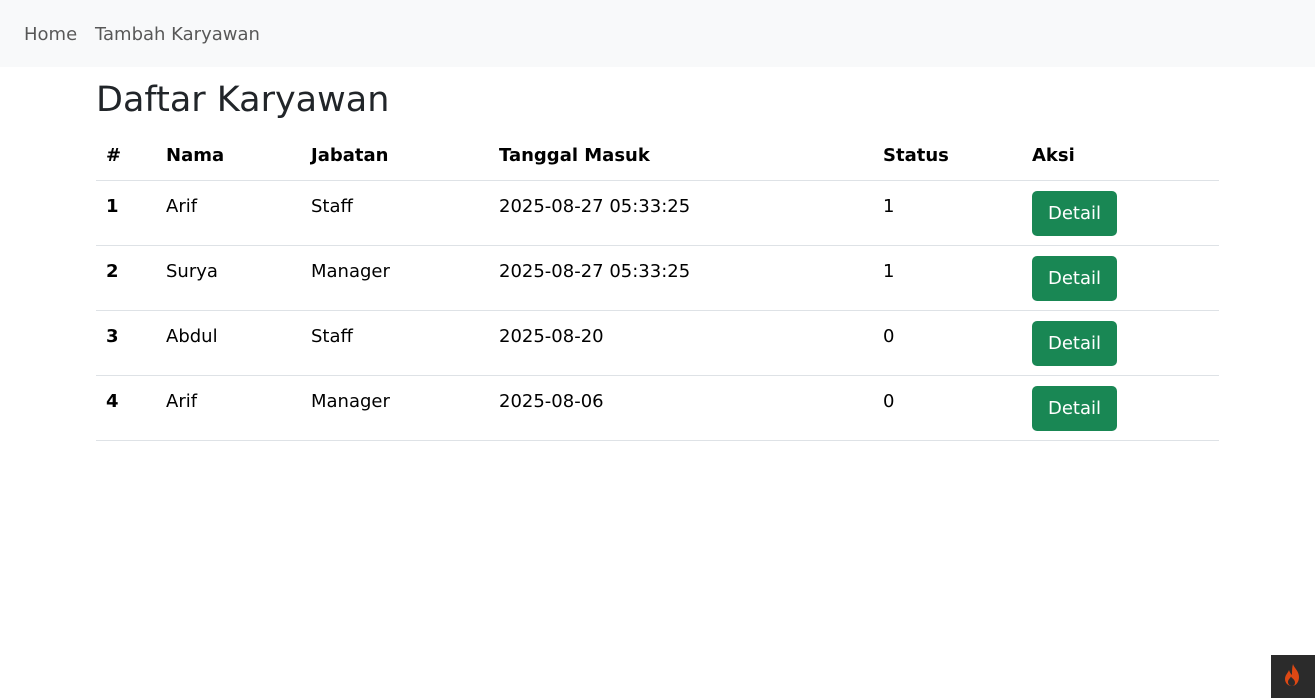  I want to click on column-header-number: #, so click(126, 157).